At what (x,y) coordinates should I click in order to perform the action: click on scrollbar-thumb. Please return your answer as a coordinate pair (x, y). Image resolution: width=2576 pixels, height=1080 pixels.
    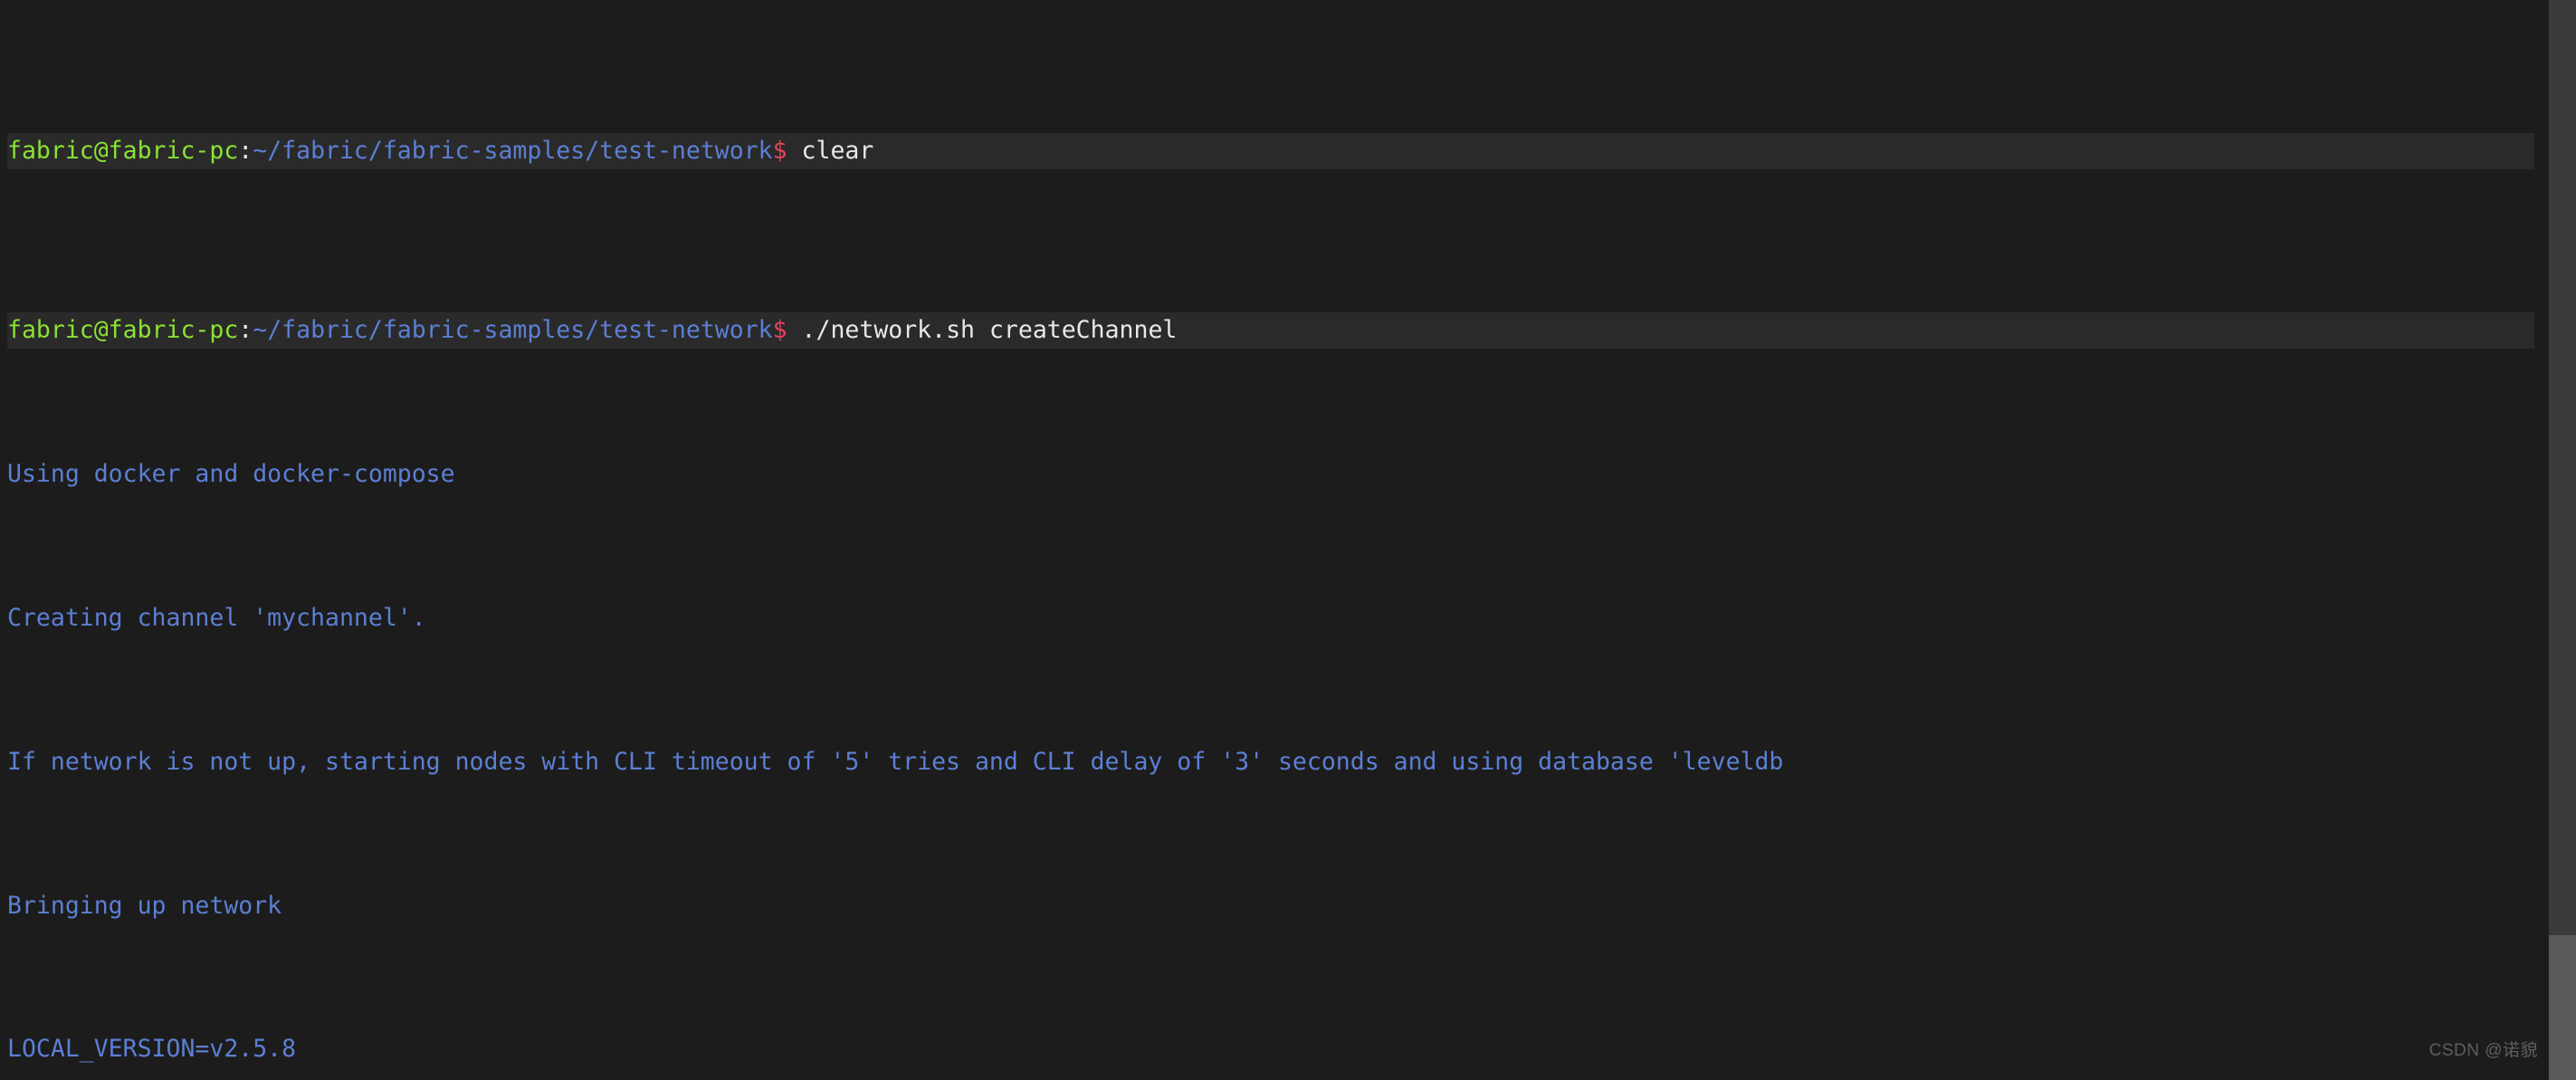
    Looking at the image, I should click on (2562, 1008).